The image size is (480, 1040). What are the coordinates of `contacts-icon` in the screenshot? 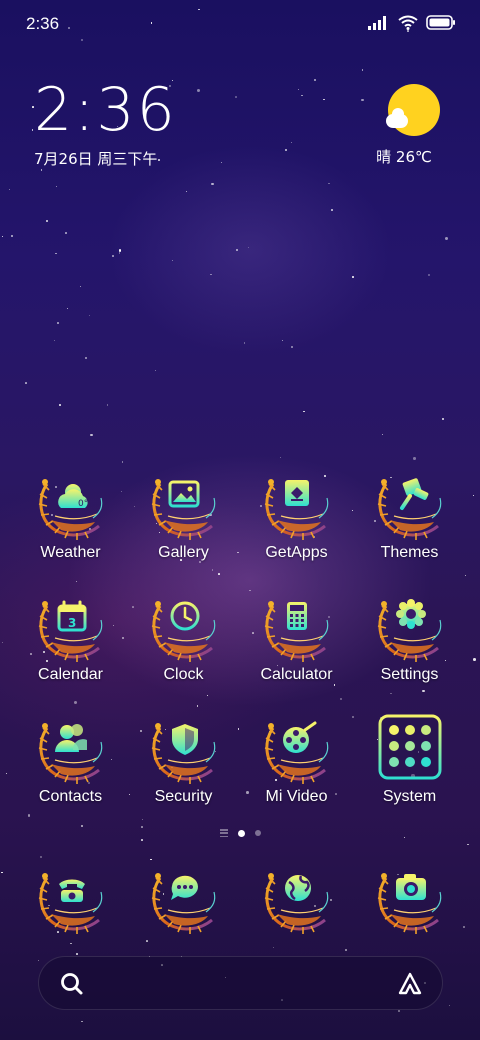 It's located at (70, 752).